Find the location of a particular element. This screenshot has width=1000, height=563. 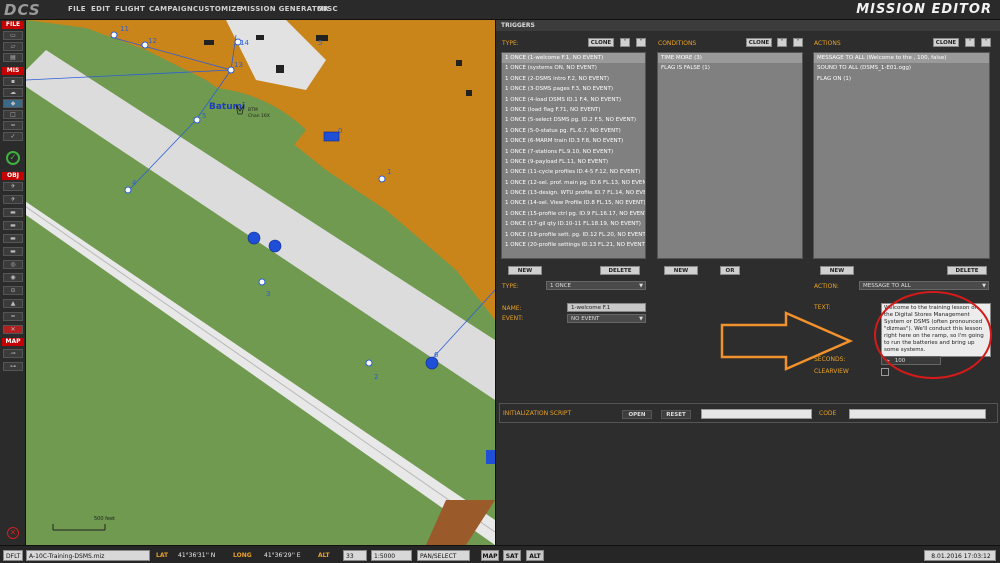

ship-icon: ▬ is located at coordinates (13, 212).